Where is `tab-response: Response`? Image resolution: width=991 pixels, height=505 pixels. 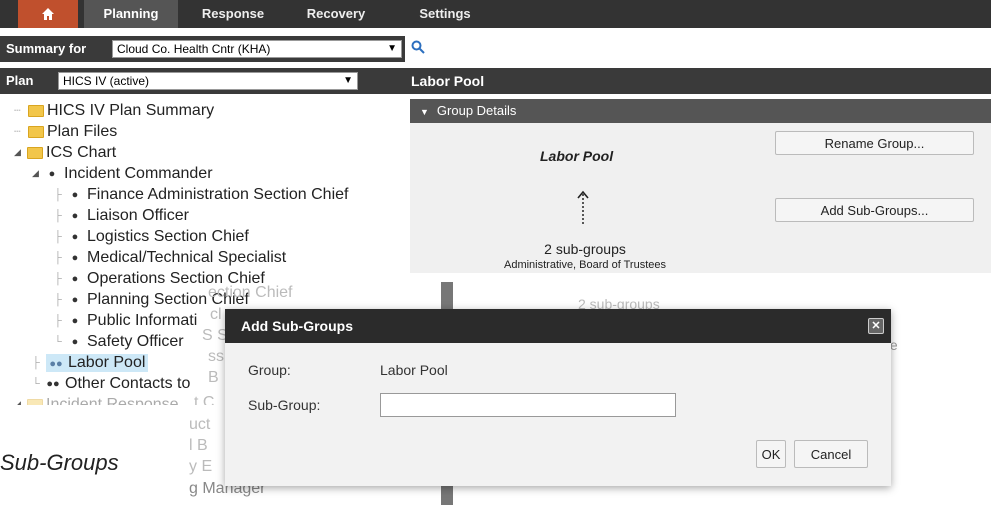 tab-response: Response is located at coordinates (233, 14).